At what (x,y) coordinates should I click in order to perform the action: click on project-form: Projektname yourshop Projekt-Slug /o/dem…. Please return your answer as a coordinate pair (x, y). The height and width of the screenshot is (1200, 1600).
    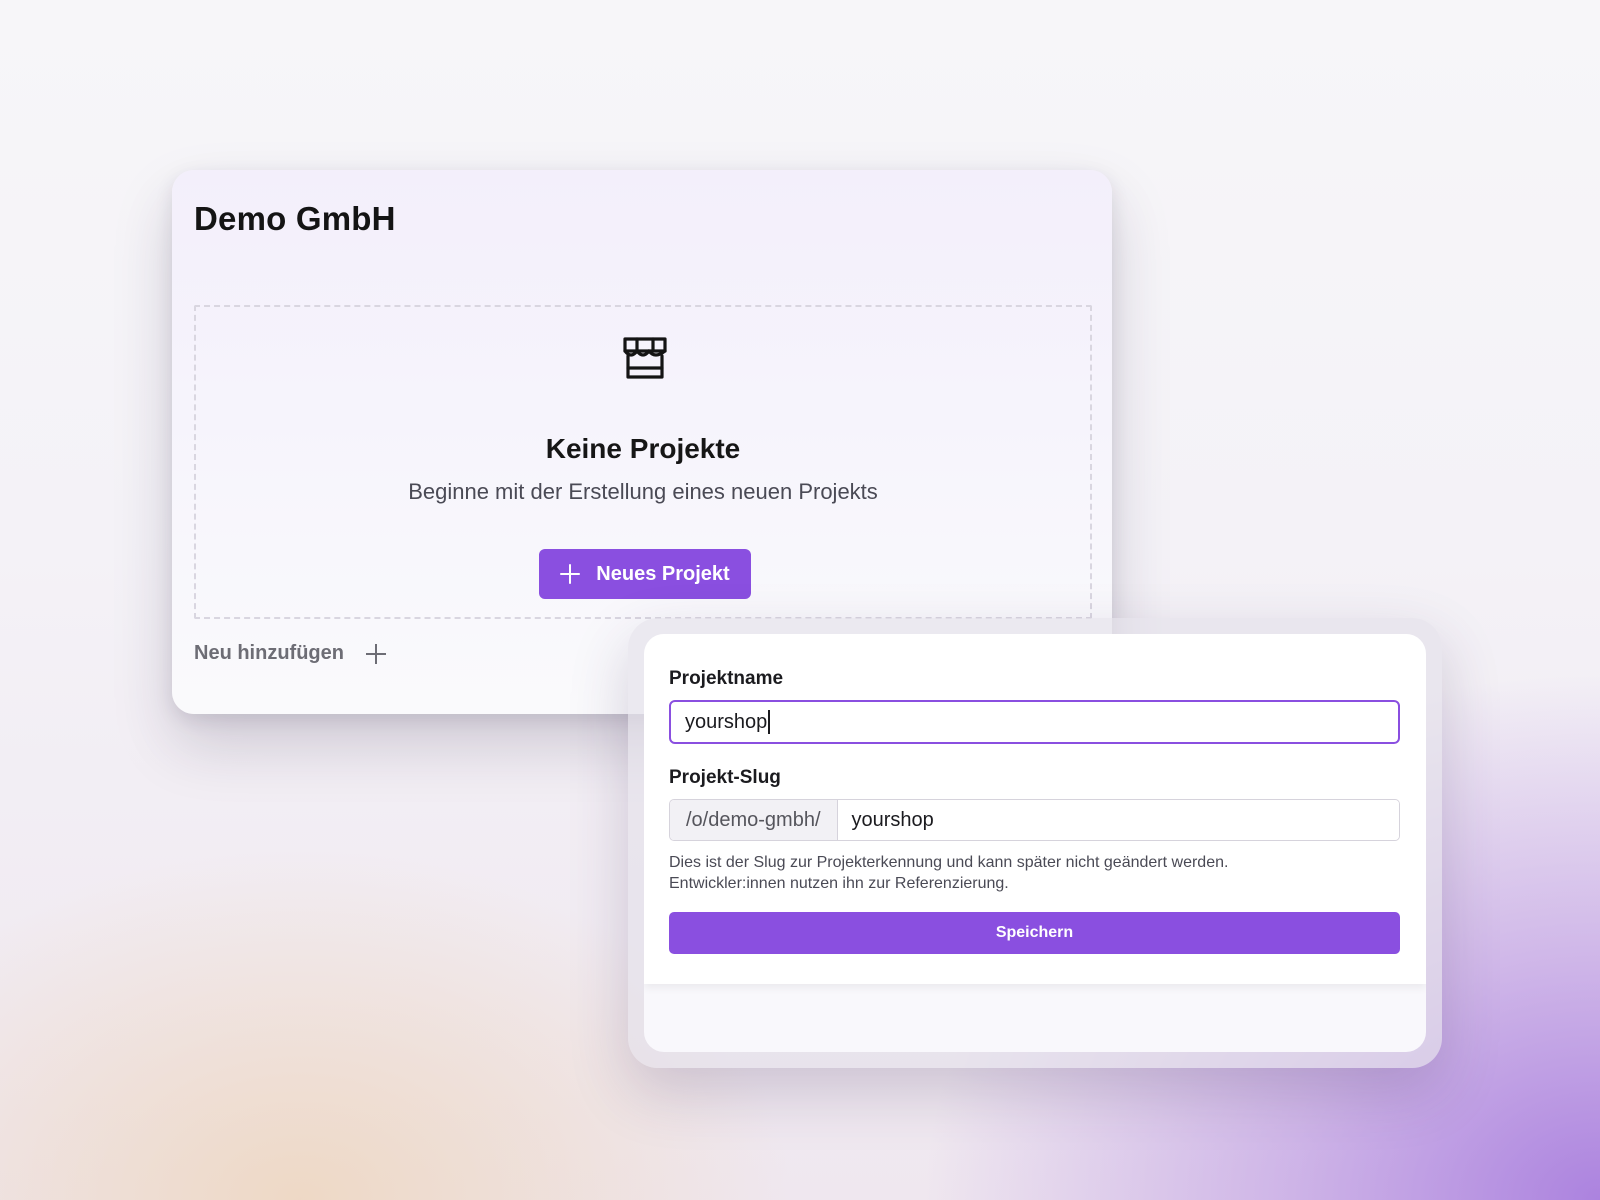
    Looking at the image, I should click on (1035, 809).